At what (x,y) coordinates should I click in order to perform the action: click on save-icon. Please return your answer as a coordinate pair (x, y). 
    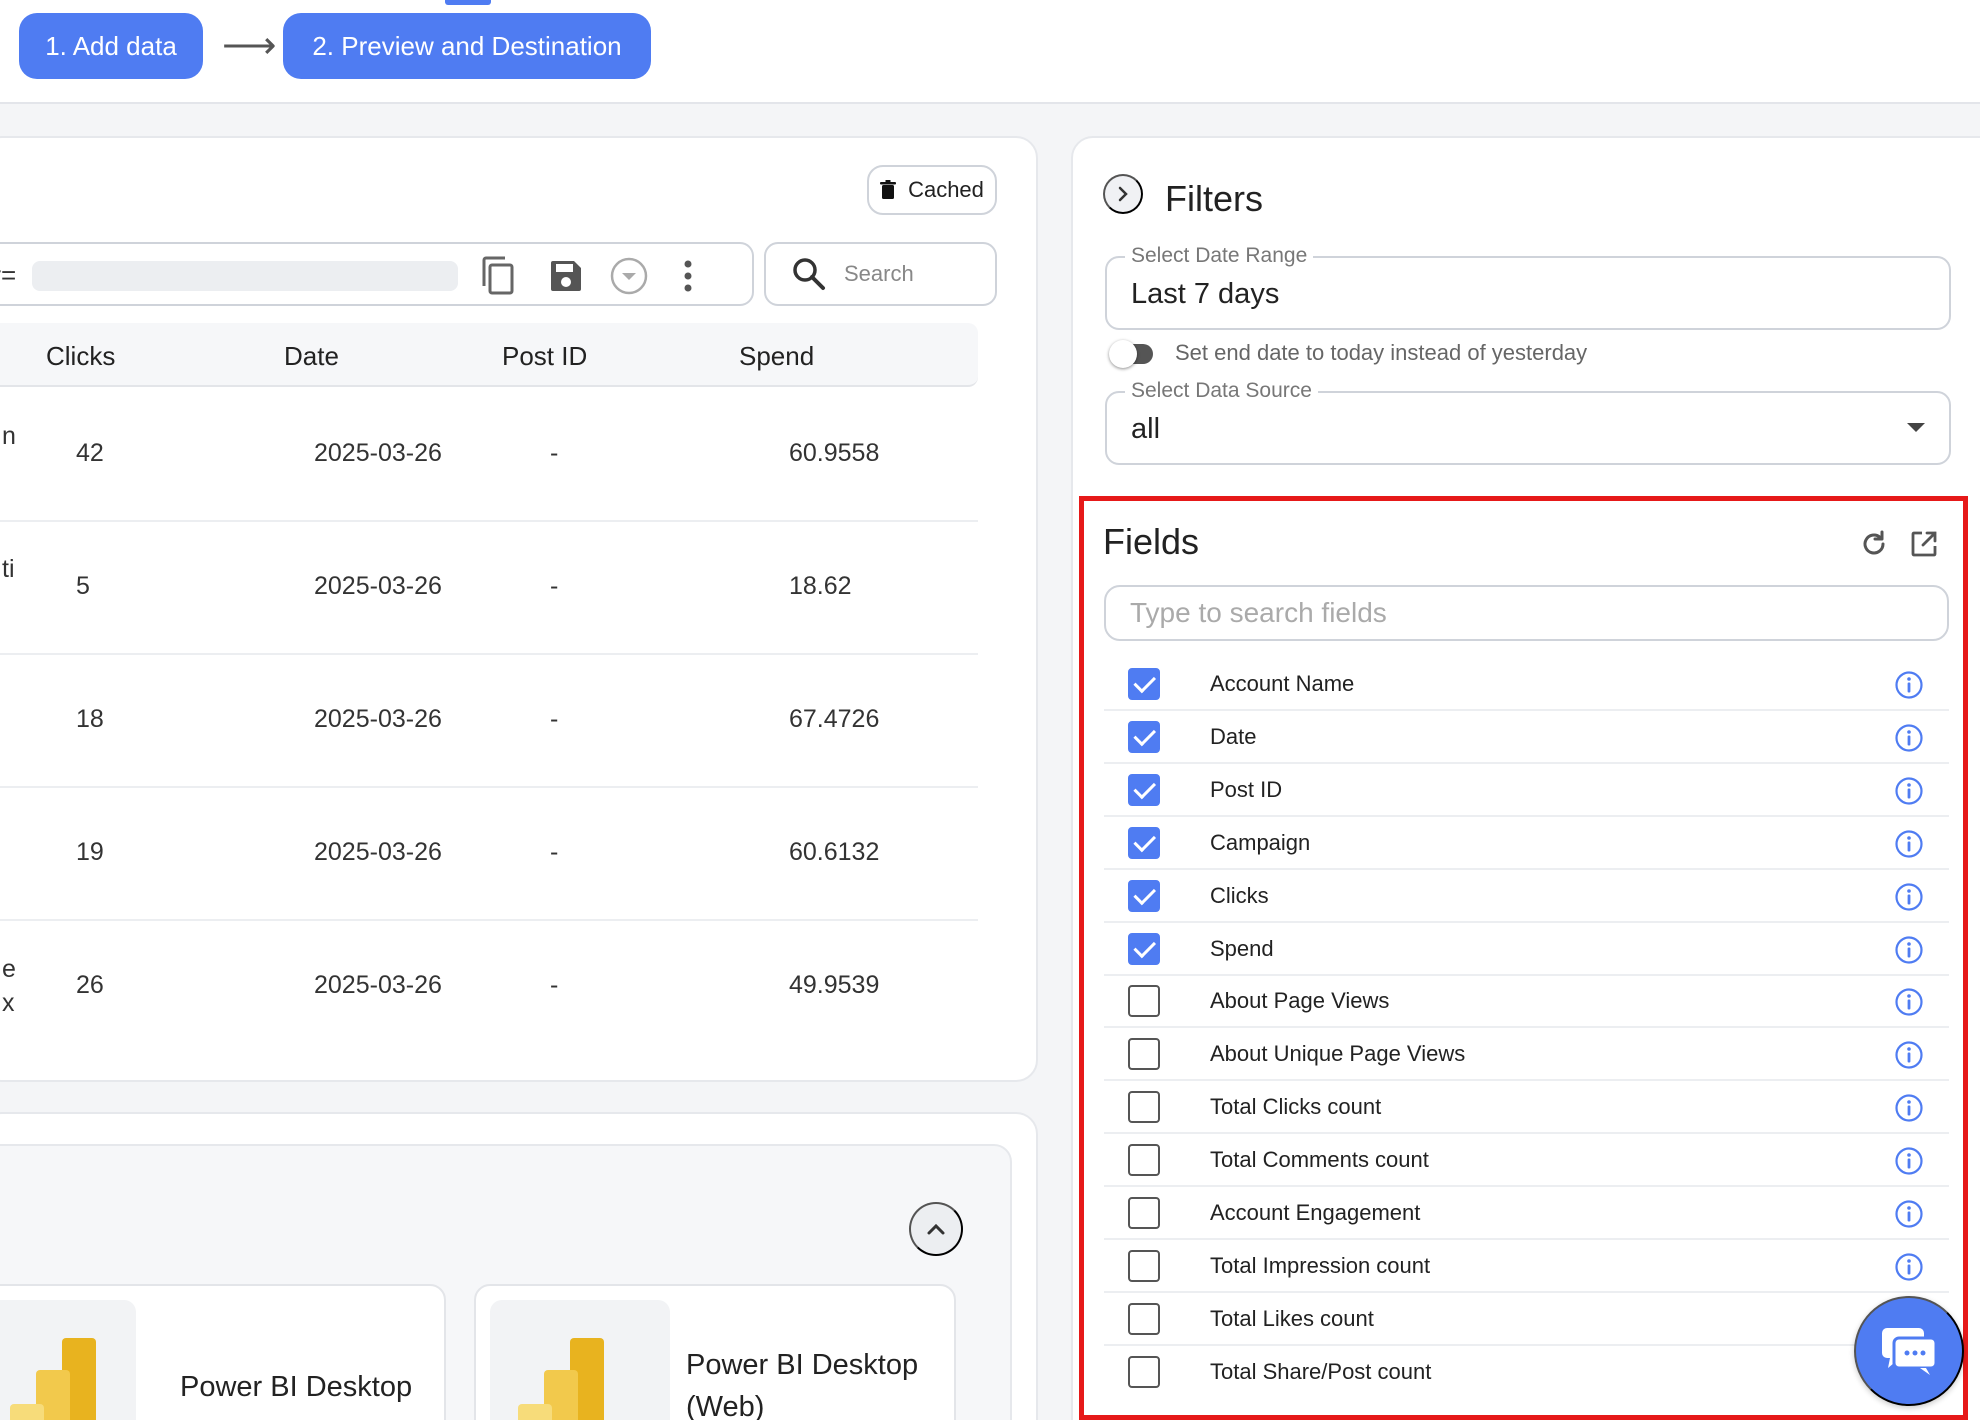
    Looking at the image, I should click on (566, 276).